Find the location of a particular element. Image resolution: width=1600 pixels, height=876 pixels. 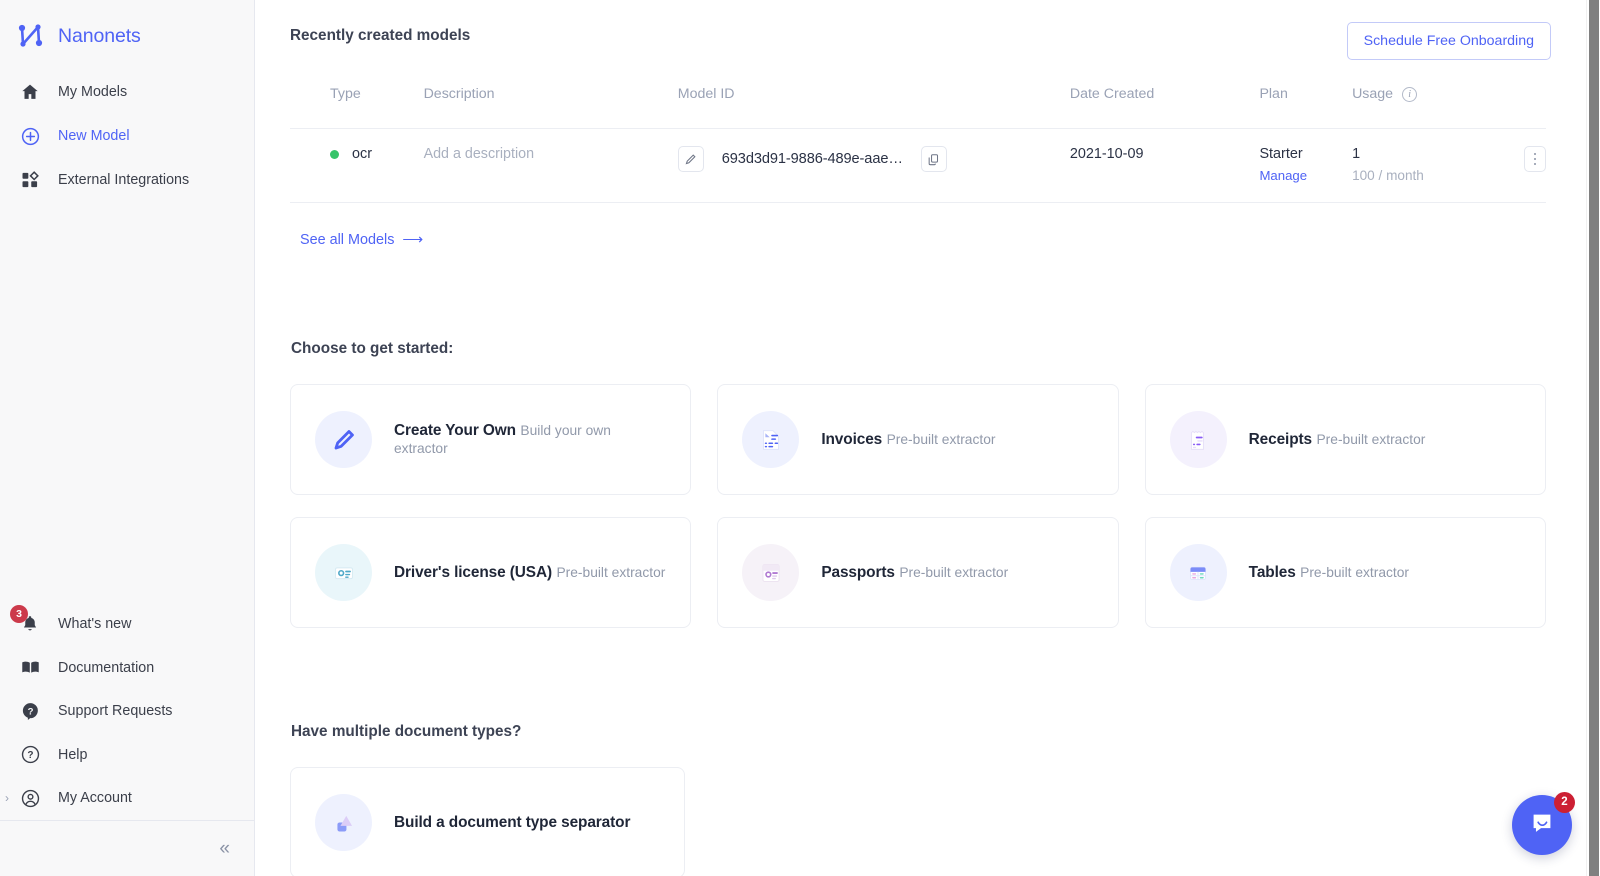

card-create-your-own: Create Your Own Build your own extractor is located at coordinates (491, 439).